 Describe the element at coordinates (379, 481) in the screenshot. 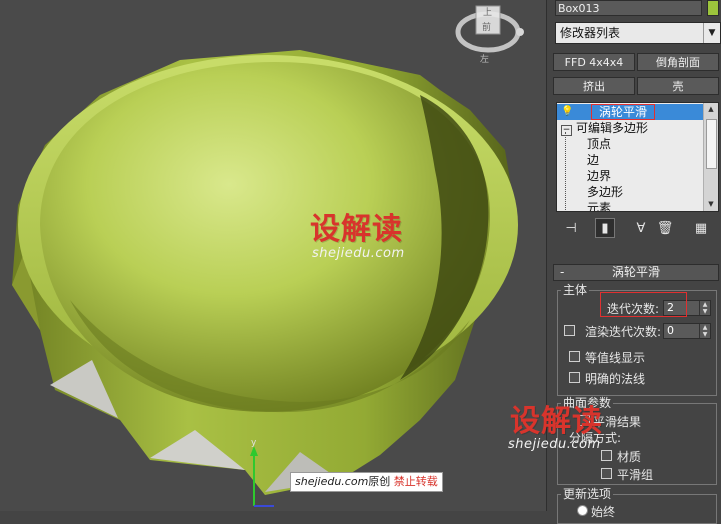

I see `credit-text: 原创` at that location.